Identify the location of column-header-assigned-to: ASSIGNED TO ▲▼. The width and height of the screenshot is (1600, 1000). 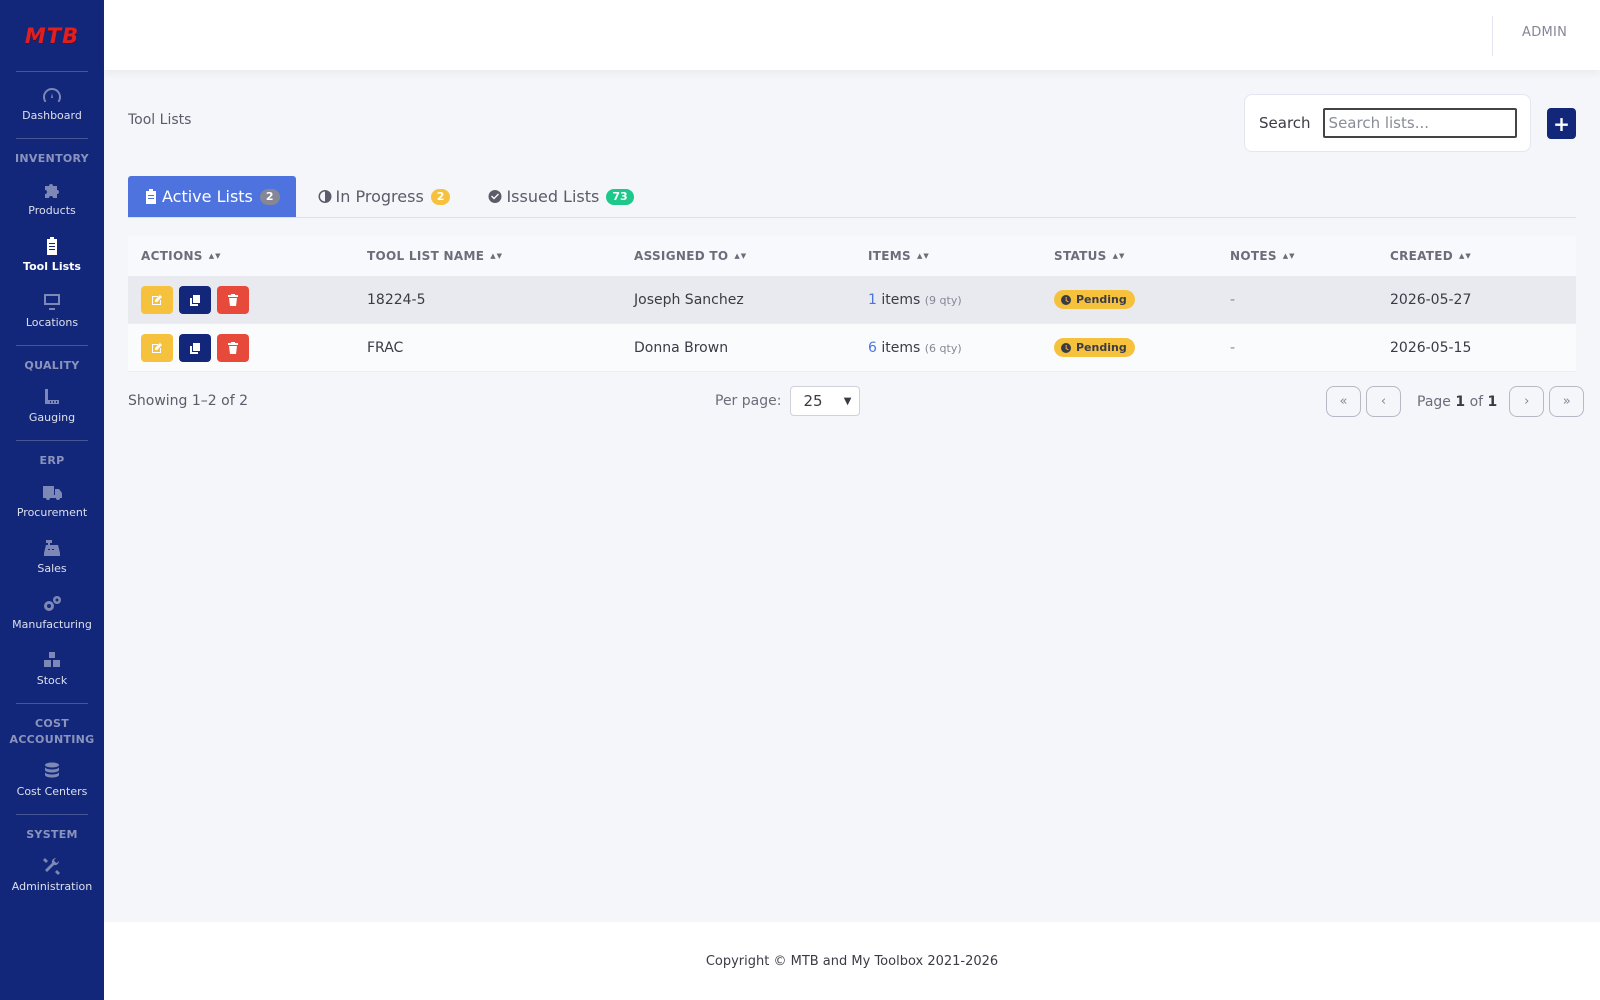
(751, 256).